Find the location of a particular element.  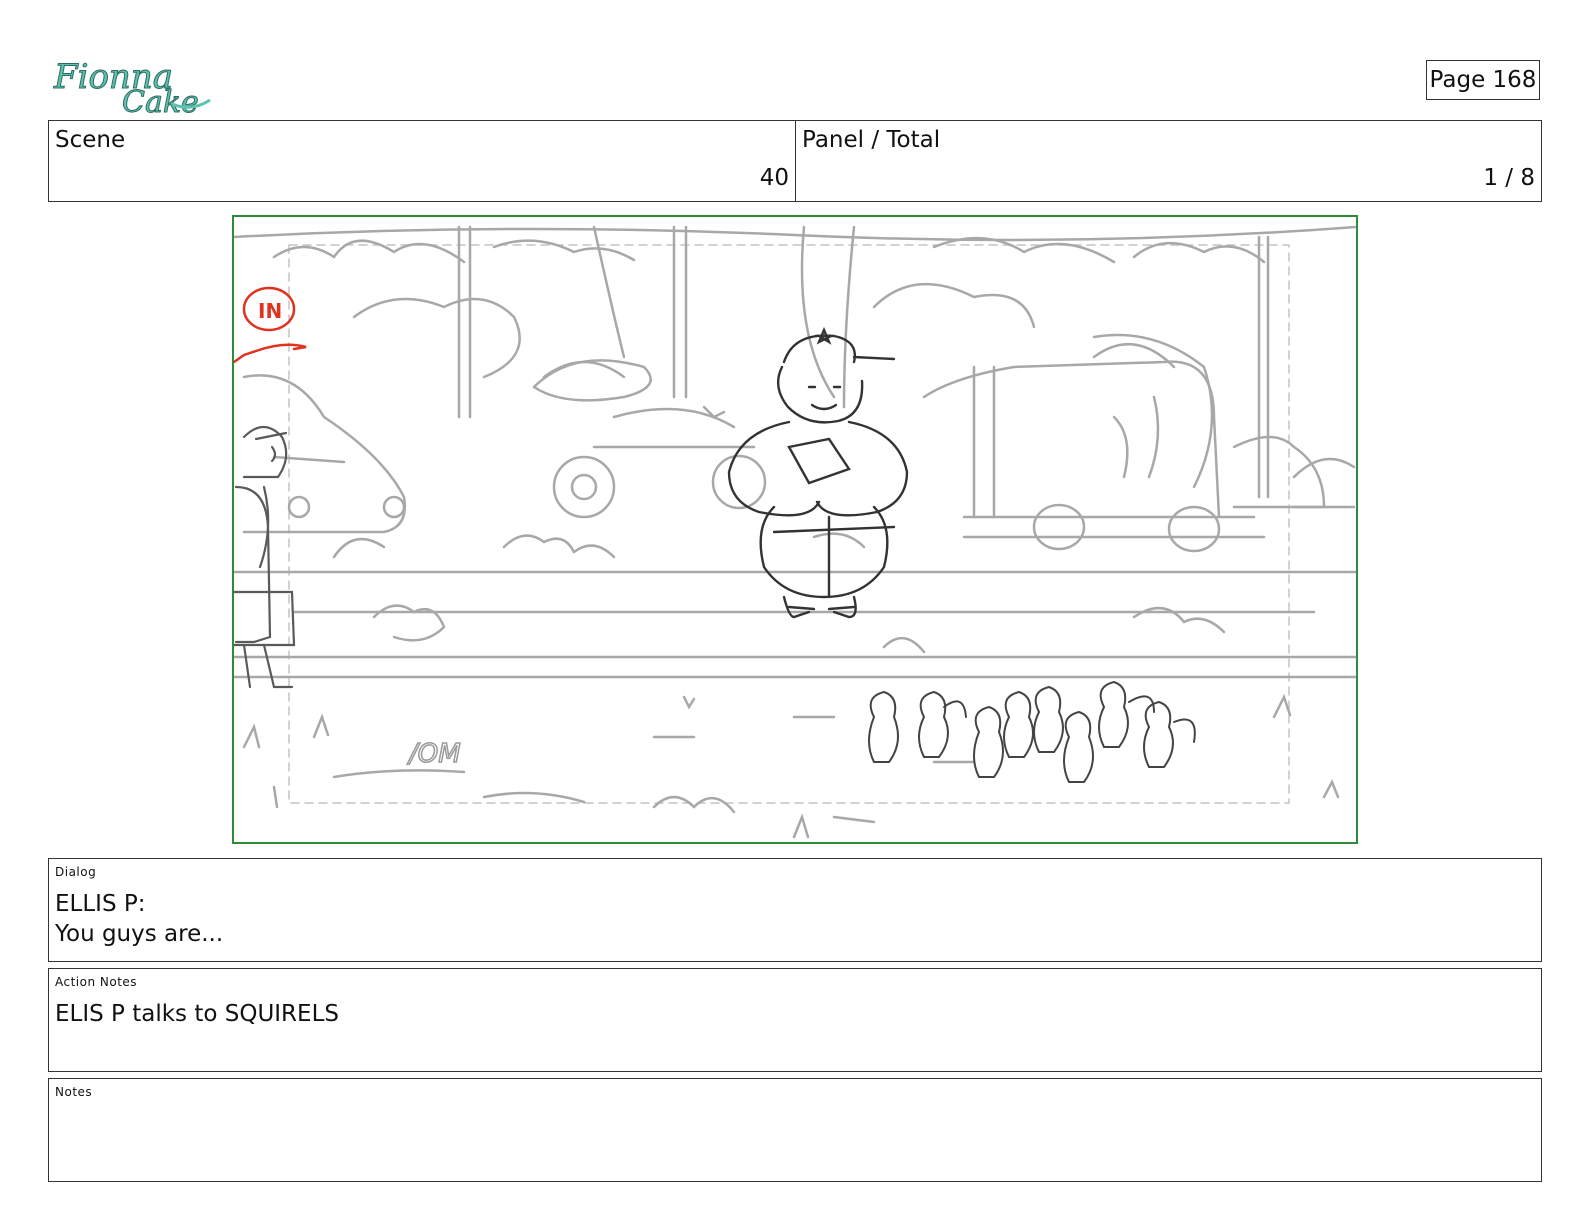

notes-box: Notes is located at coordinates (795, 1130).